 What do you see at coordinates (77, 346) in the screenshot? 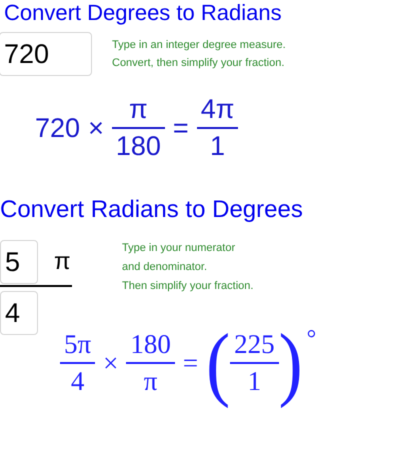
I see `numerator: 5π` at bounding box center [77, 346].